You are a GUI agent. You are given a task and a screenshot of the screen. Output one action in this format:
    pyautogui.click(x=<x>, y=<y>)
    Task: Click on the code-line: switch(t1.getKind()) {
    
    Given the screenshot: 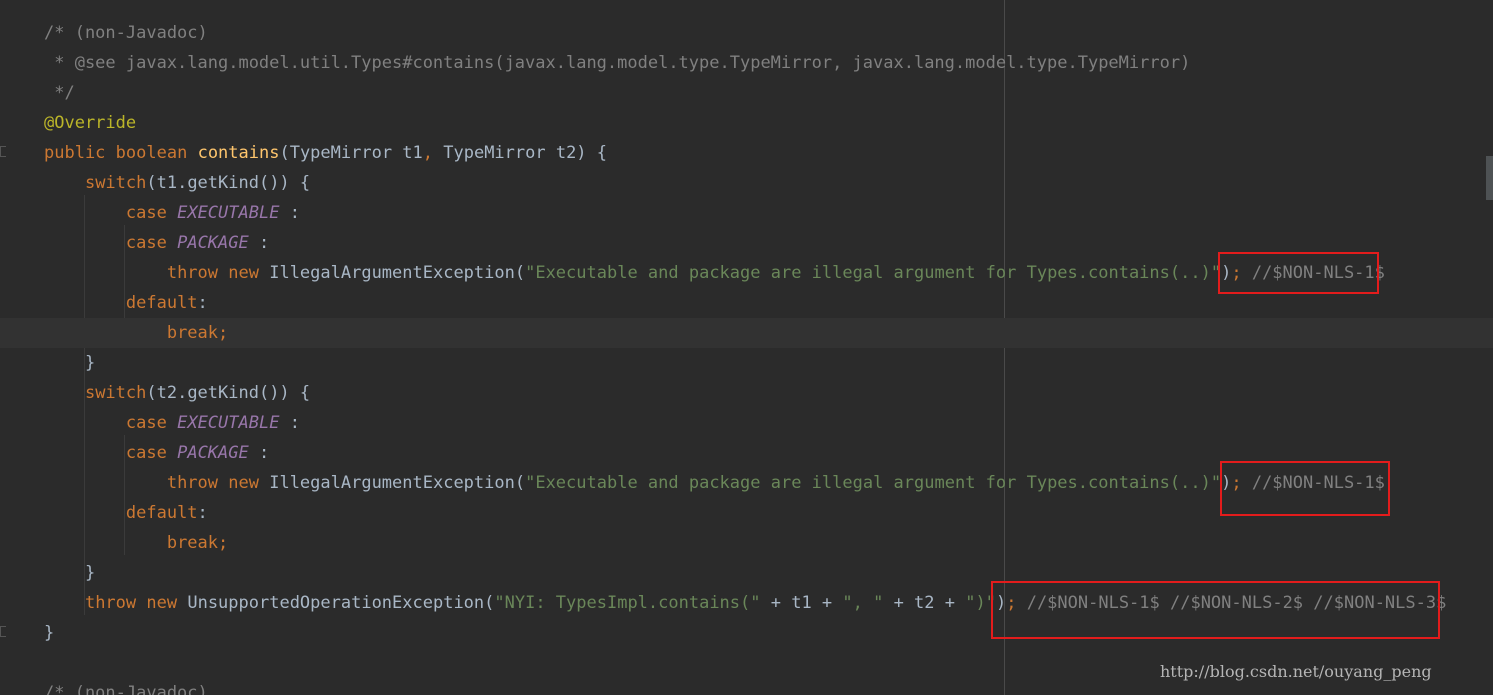 What is the action you would take?
    pyautogui.click(x=746, y=183)
    